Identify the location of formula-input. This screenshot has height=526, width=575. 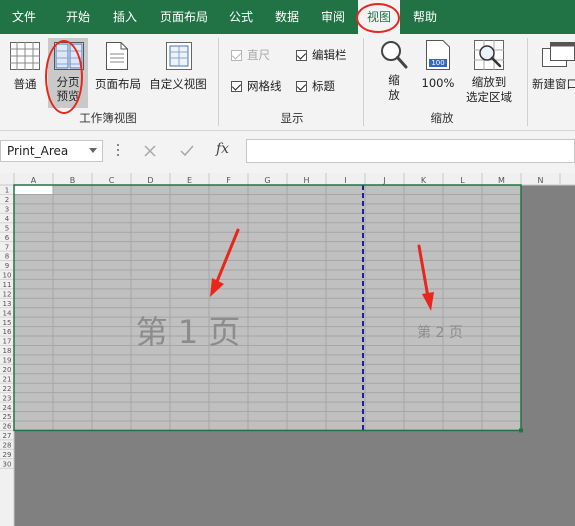
(410, 151).